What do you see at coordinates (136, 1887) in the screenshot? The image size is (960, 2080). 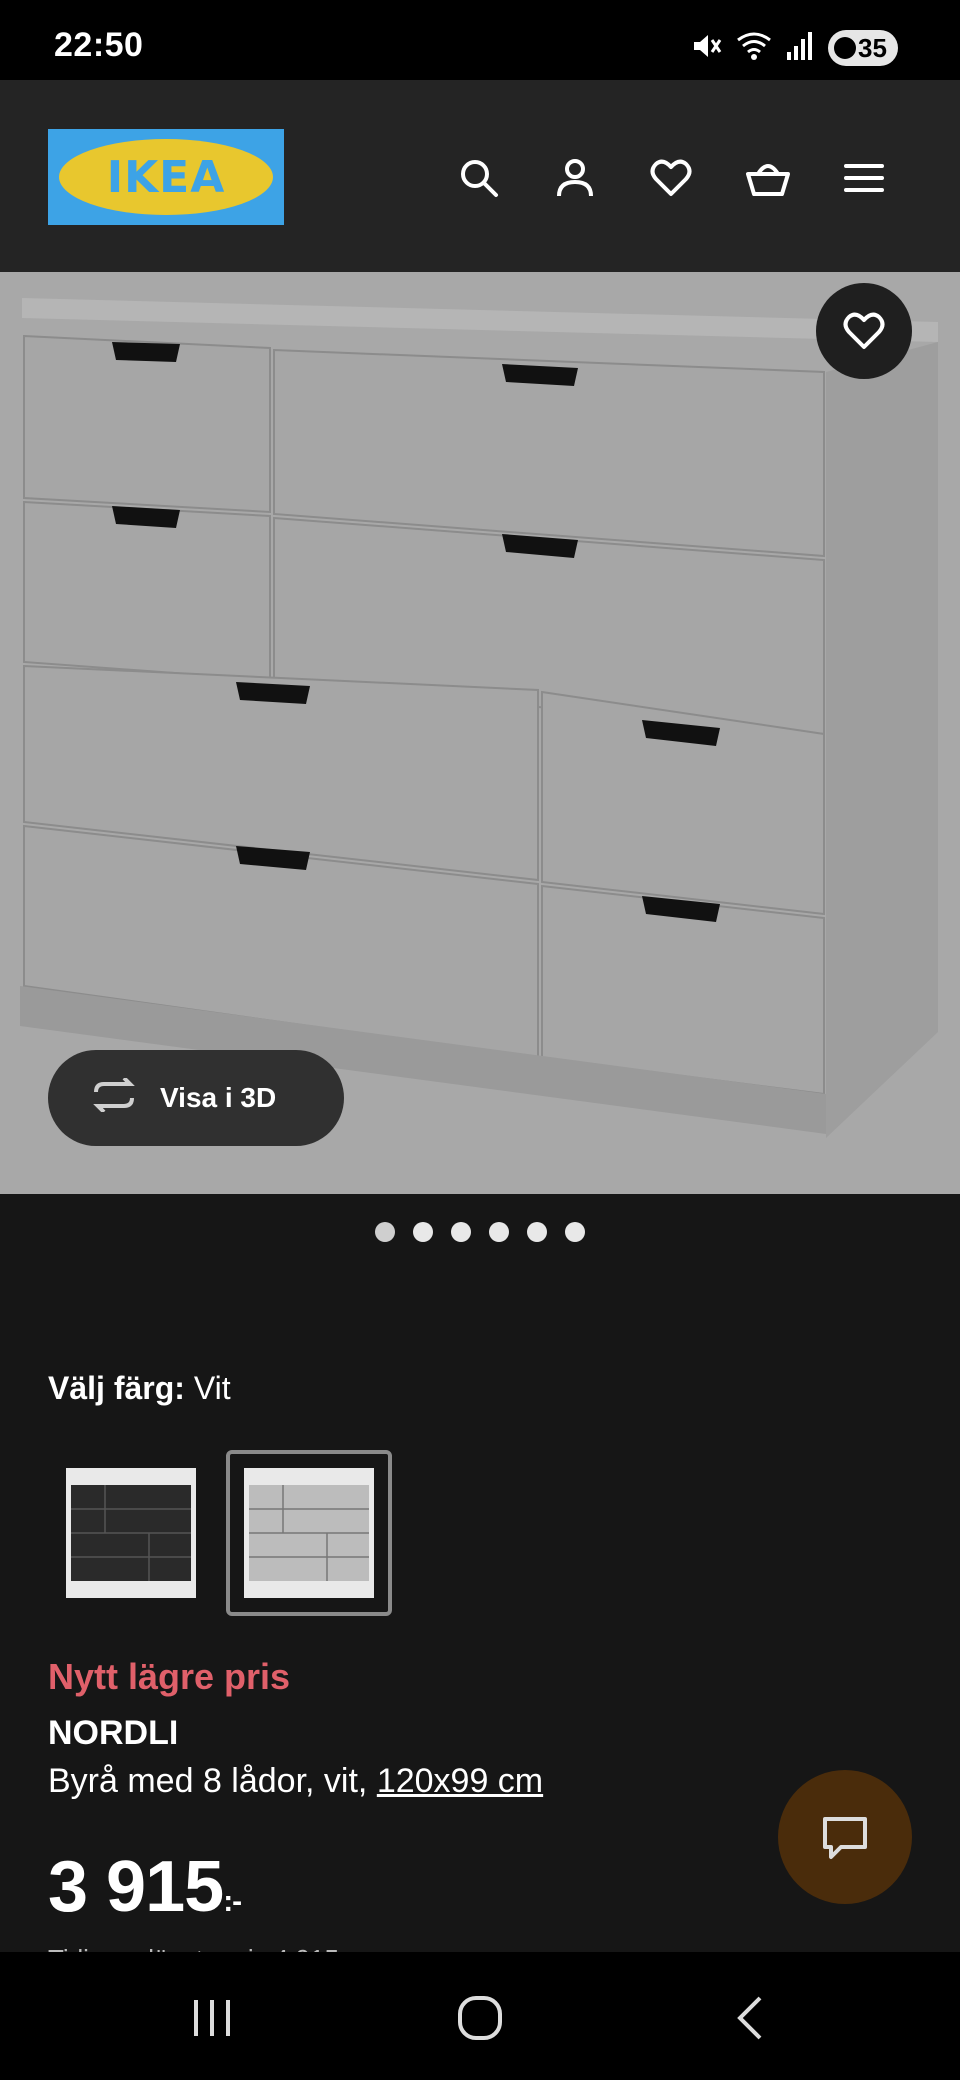 I see `price-value: 3 915` at bounding box center [136, 1887].